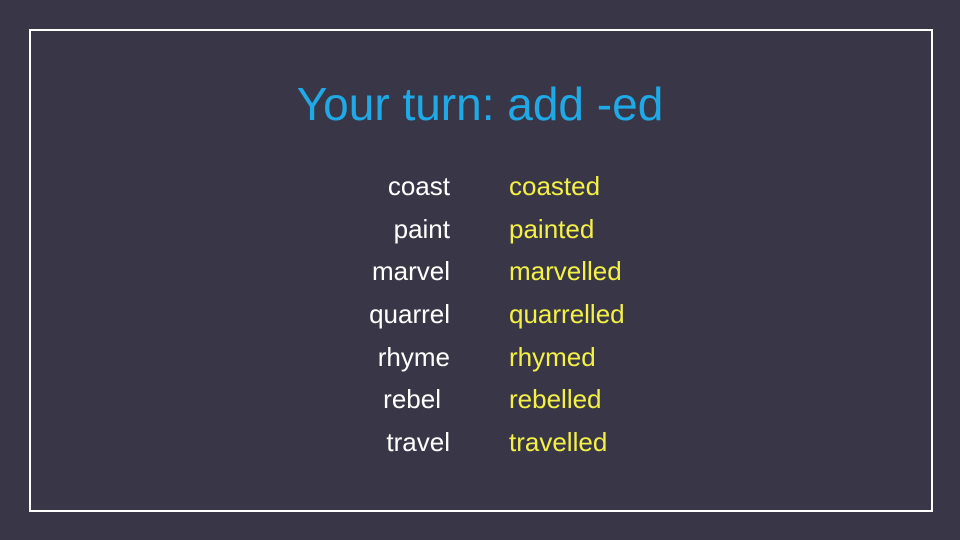 Image resolution: width=960 pixels, height=540 pixels. What do you see at coordinates (418, 186) in the screenshot?
I see `base-word: coast` at bounding box center [418, 186].